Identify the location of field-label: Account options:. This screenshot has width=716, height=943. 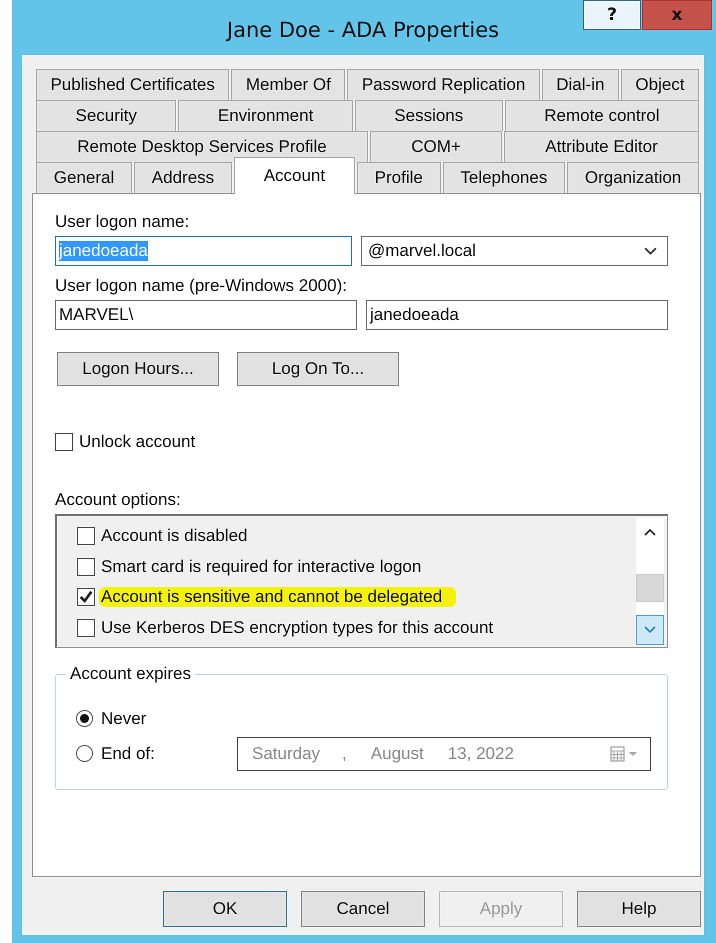
(118, 500).